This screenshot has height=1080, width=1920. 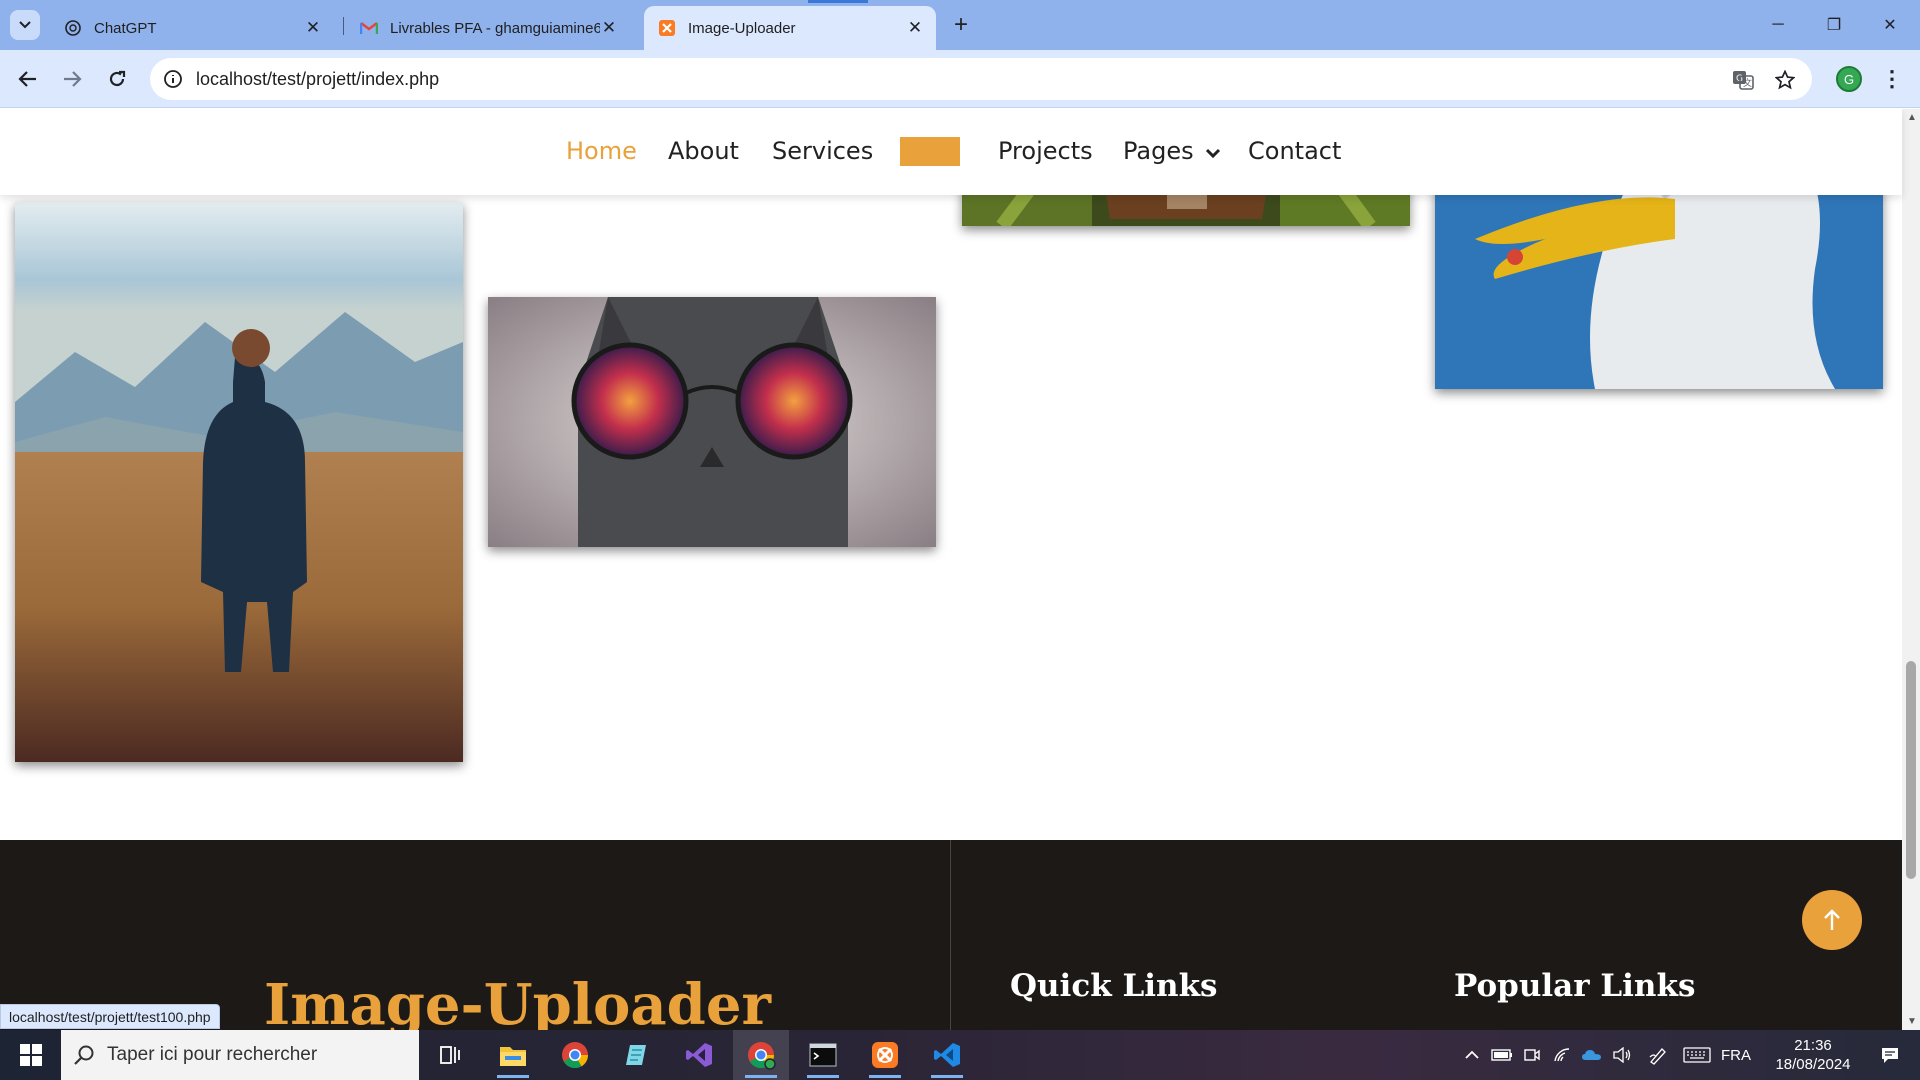 What do you see at coordinates (1813, 1045) in the screenshot?
I see `clock-time: 21:36` at bounding box center [1813, 1045].